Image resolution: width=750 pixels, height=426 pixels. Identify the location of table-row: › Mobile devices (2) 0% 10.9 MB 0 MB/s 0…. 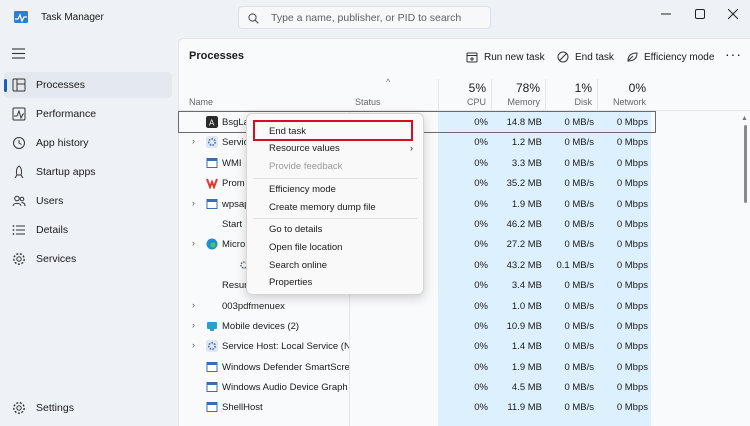
(464, 326).